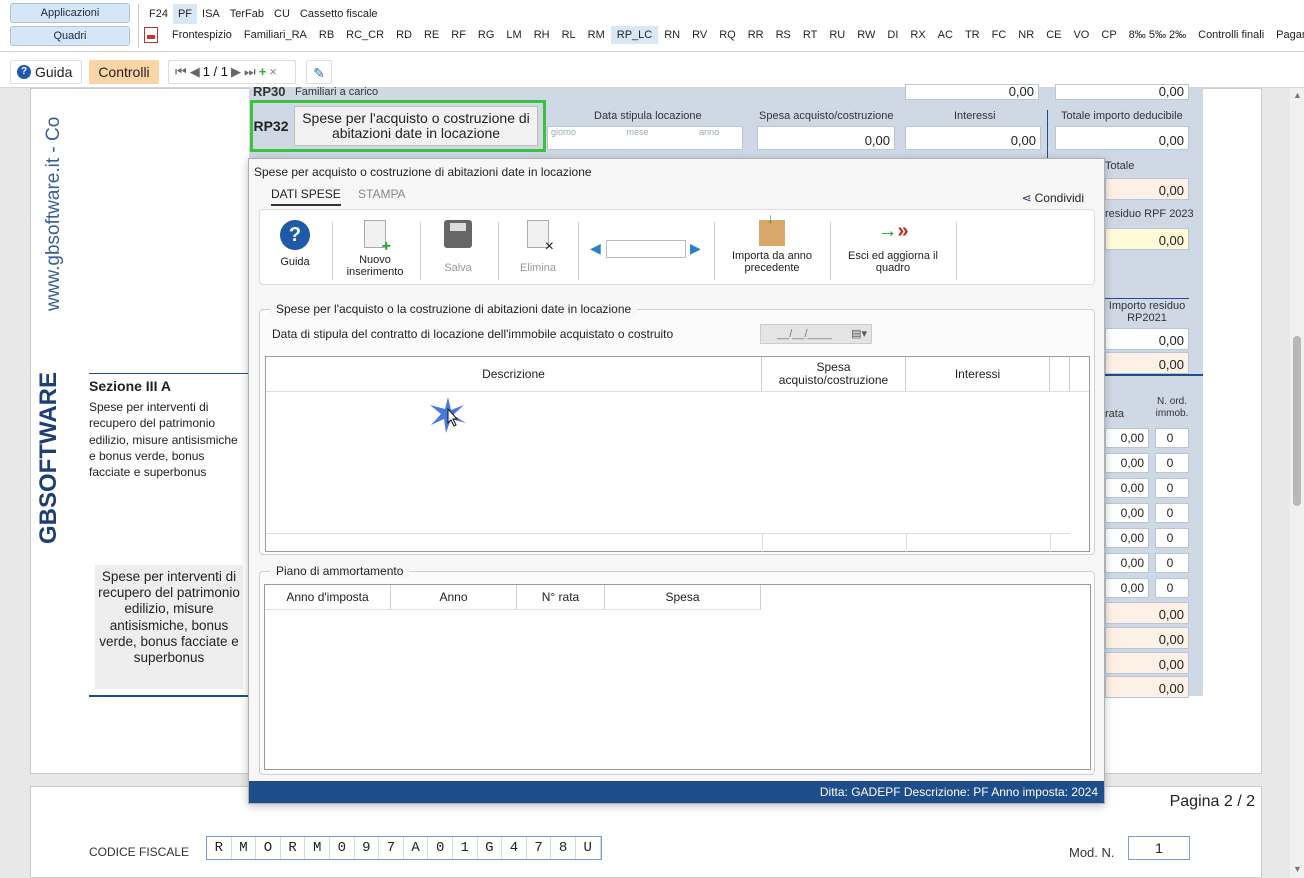 This screenshot has width=1304, height=878. Describe the element at coordinates (273, 72) in the screenshot. I see `delete-page-icon: ×` at that location.